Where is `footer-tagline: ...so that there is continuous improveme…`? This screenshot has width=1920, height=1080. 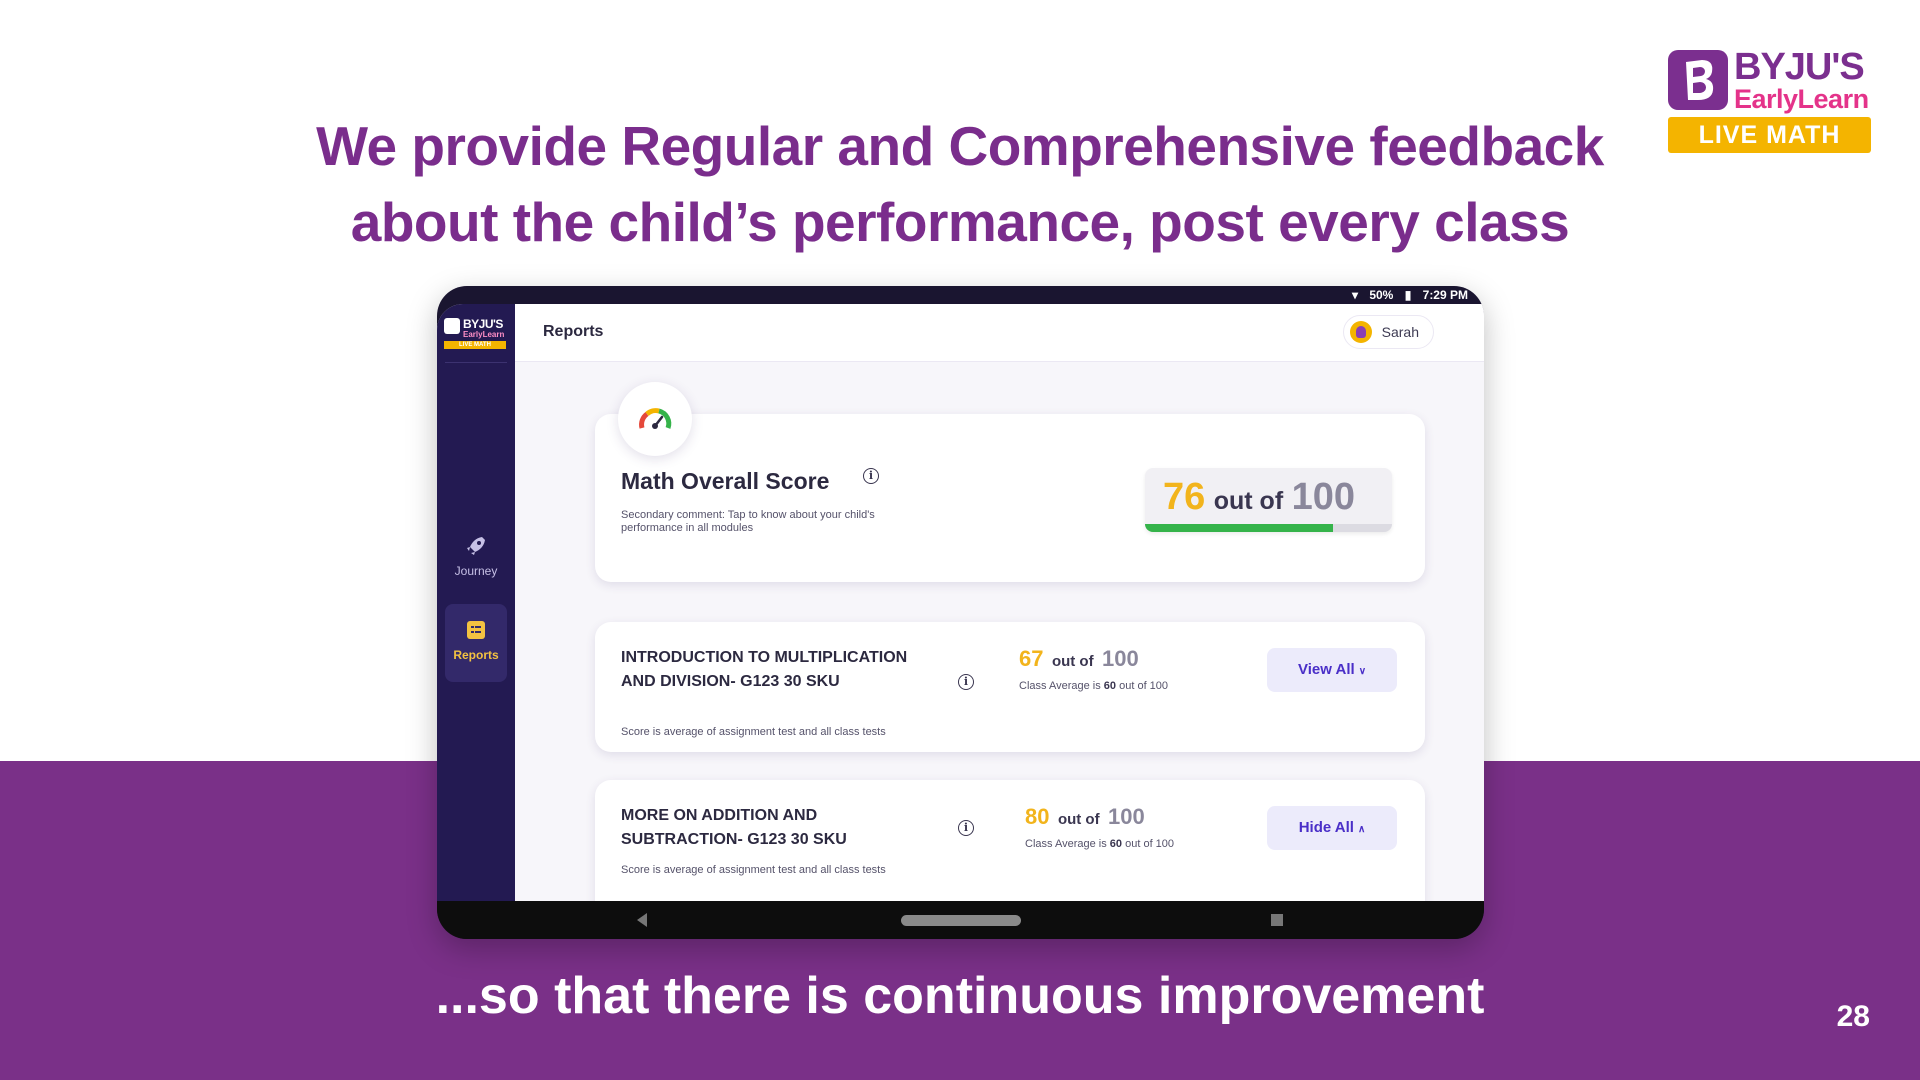 footer-tagline: ...so that there is continuous improveme… is located at coordinates (960, 996).